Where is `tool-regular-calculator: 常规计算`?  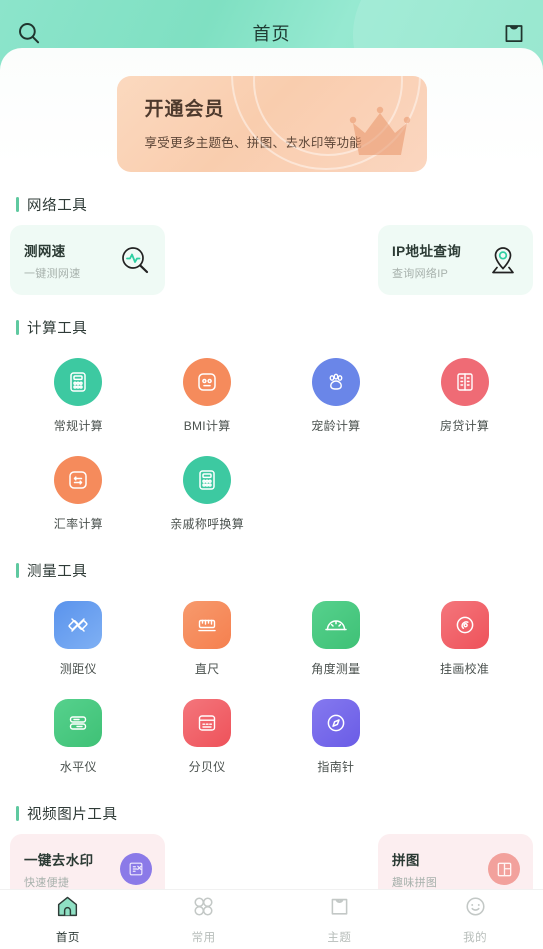 tool-regular-calculator: 常规计算 is located at coordinates (78, 396).